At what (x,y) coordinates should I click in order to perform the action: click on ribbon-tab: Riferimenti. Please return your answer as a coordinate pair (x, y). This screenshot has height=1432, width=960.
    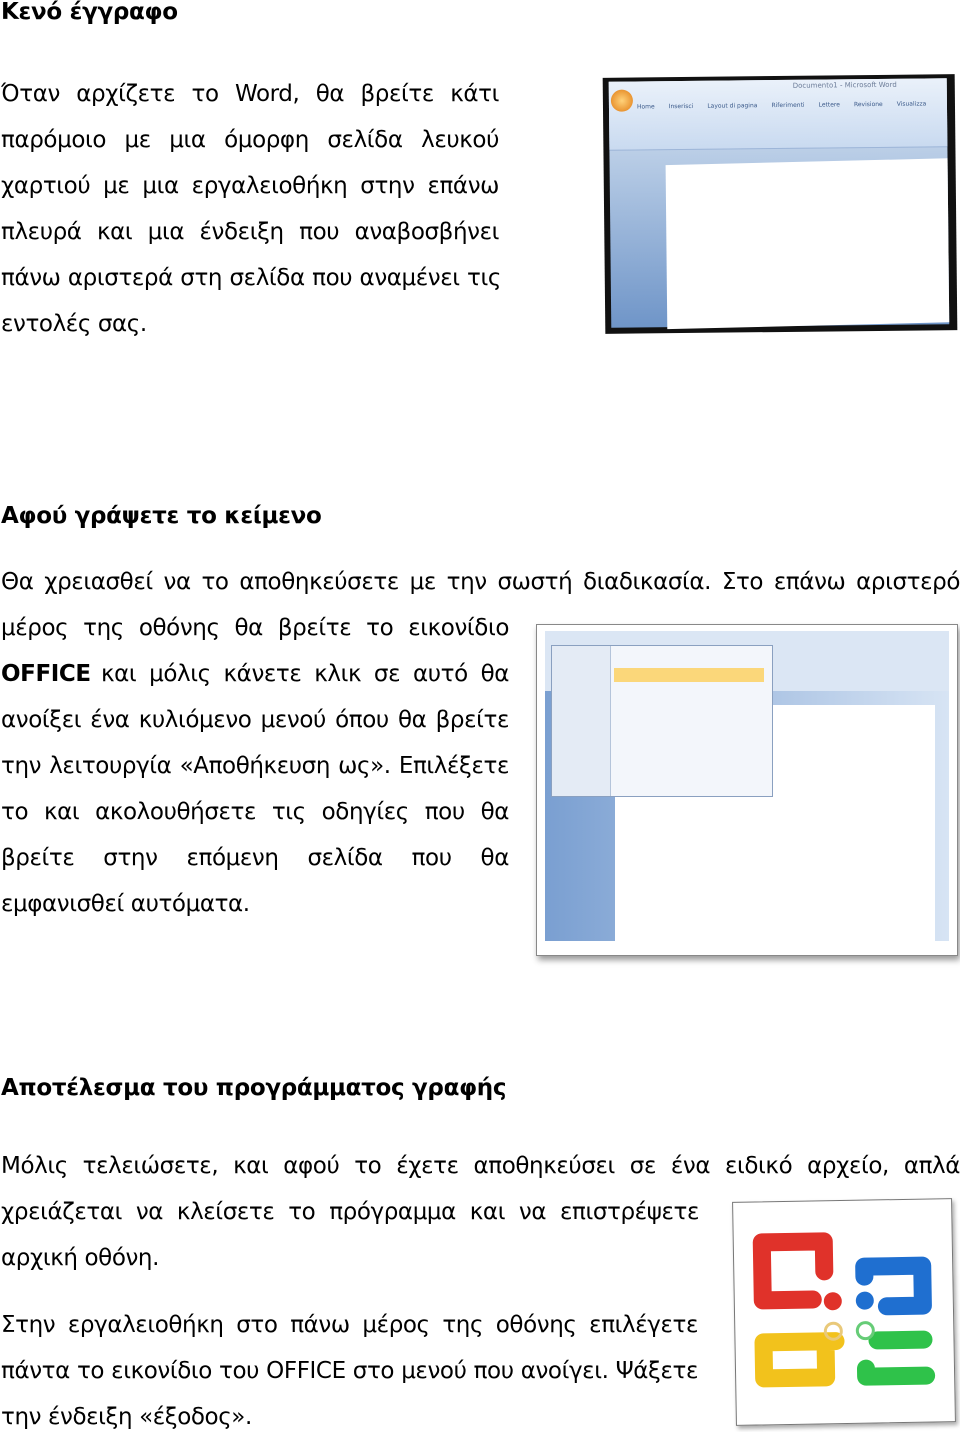
    Looking at the image, I should click on (788, 105).